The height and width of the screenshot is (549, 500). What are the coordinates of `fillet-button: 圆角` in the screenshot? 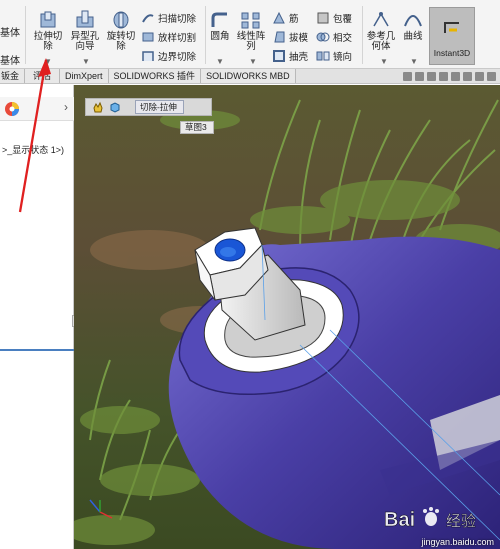 It's located at (220, 26).